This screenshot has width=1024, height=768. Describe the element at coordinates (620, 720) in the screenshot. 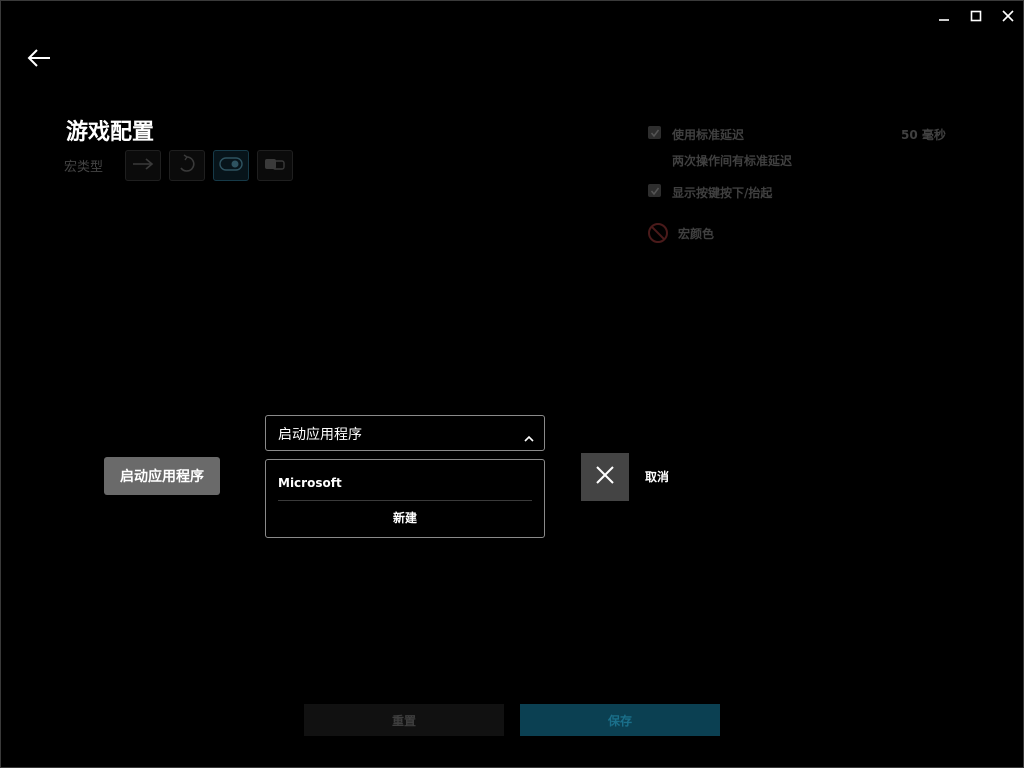

I see `save-button: 保存` at that location.